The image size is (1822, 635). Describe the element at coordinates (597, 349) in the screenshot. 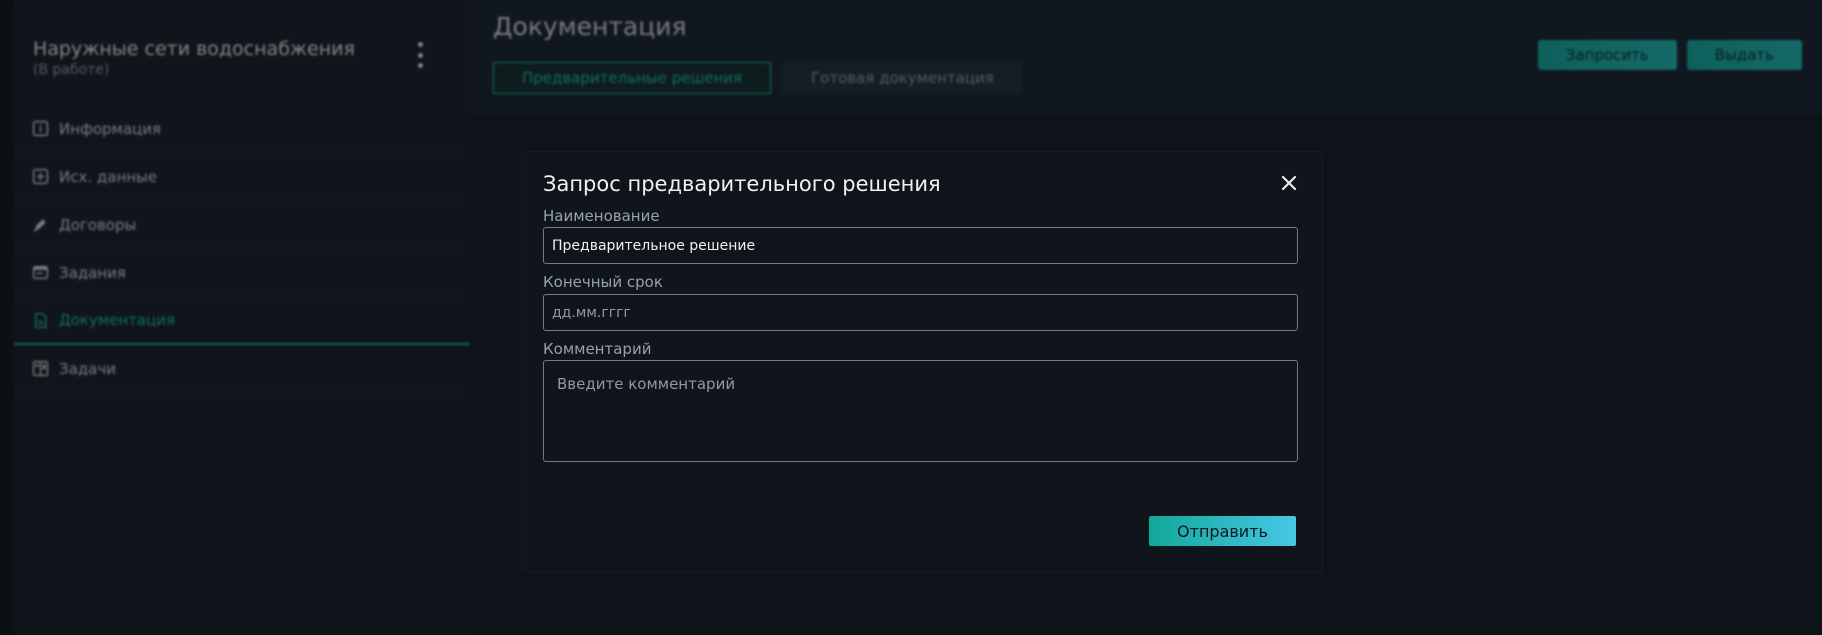

I see `comment-label: Комментарий` at that location.